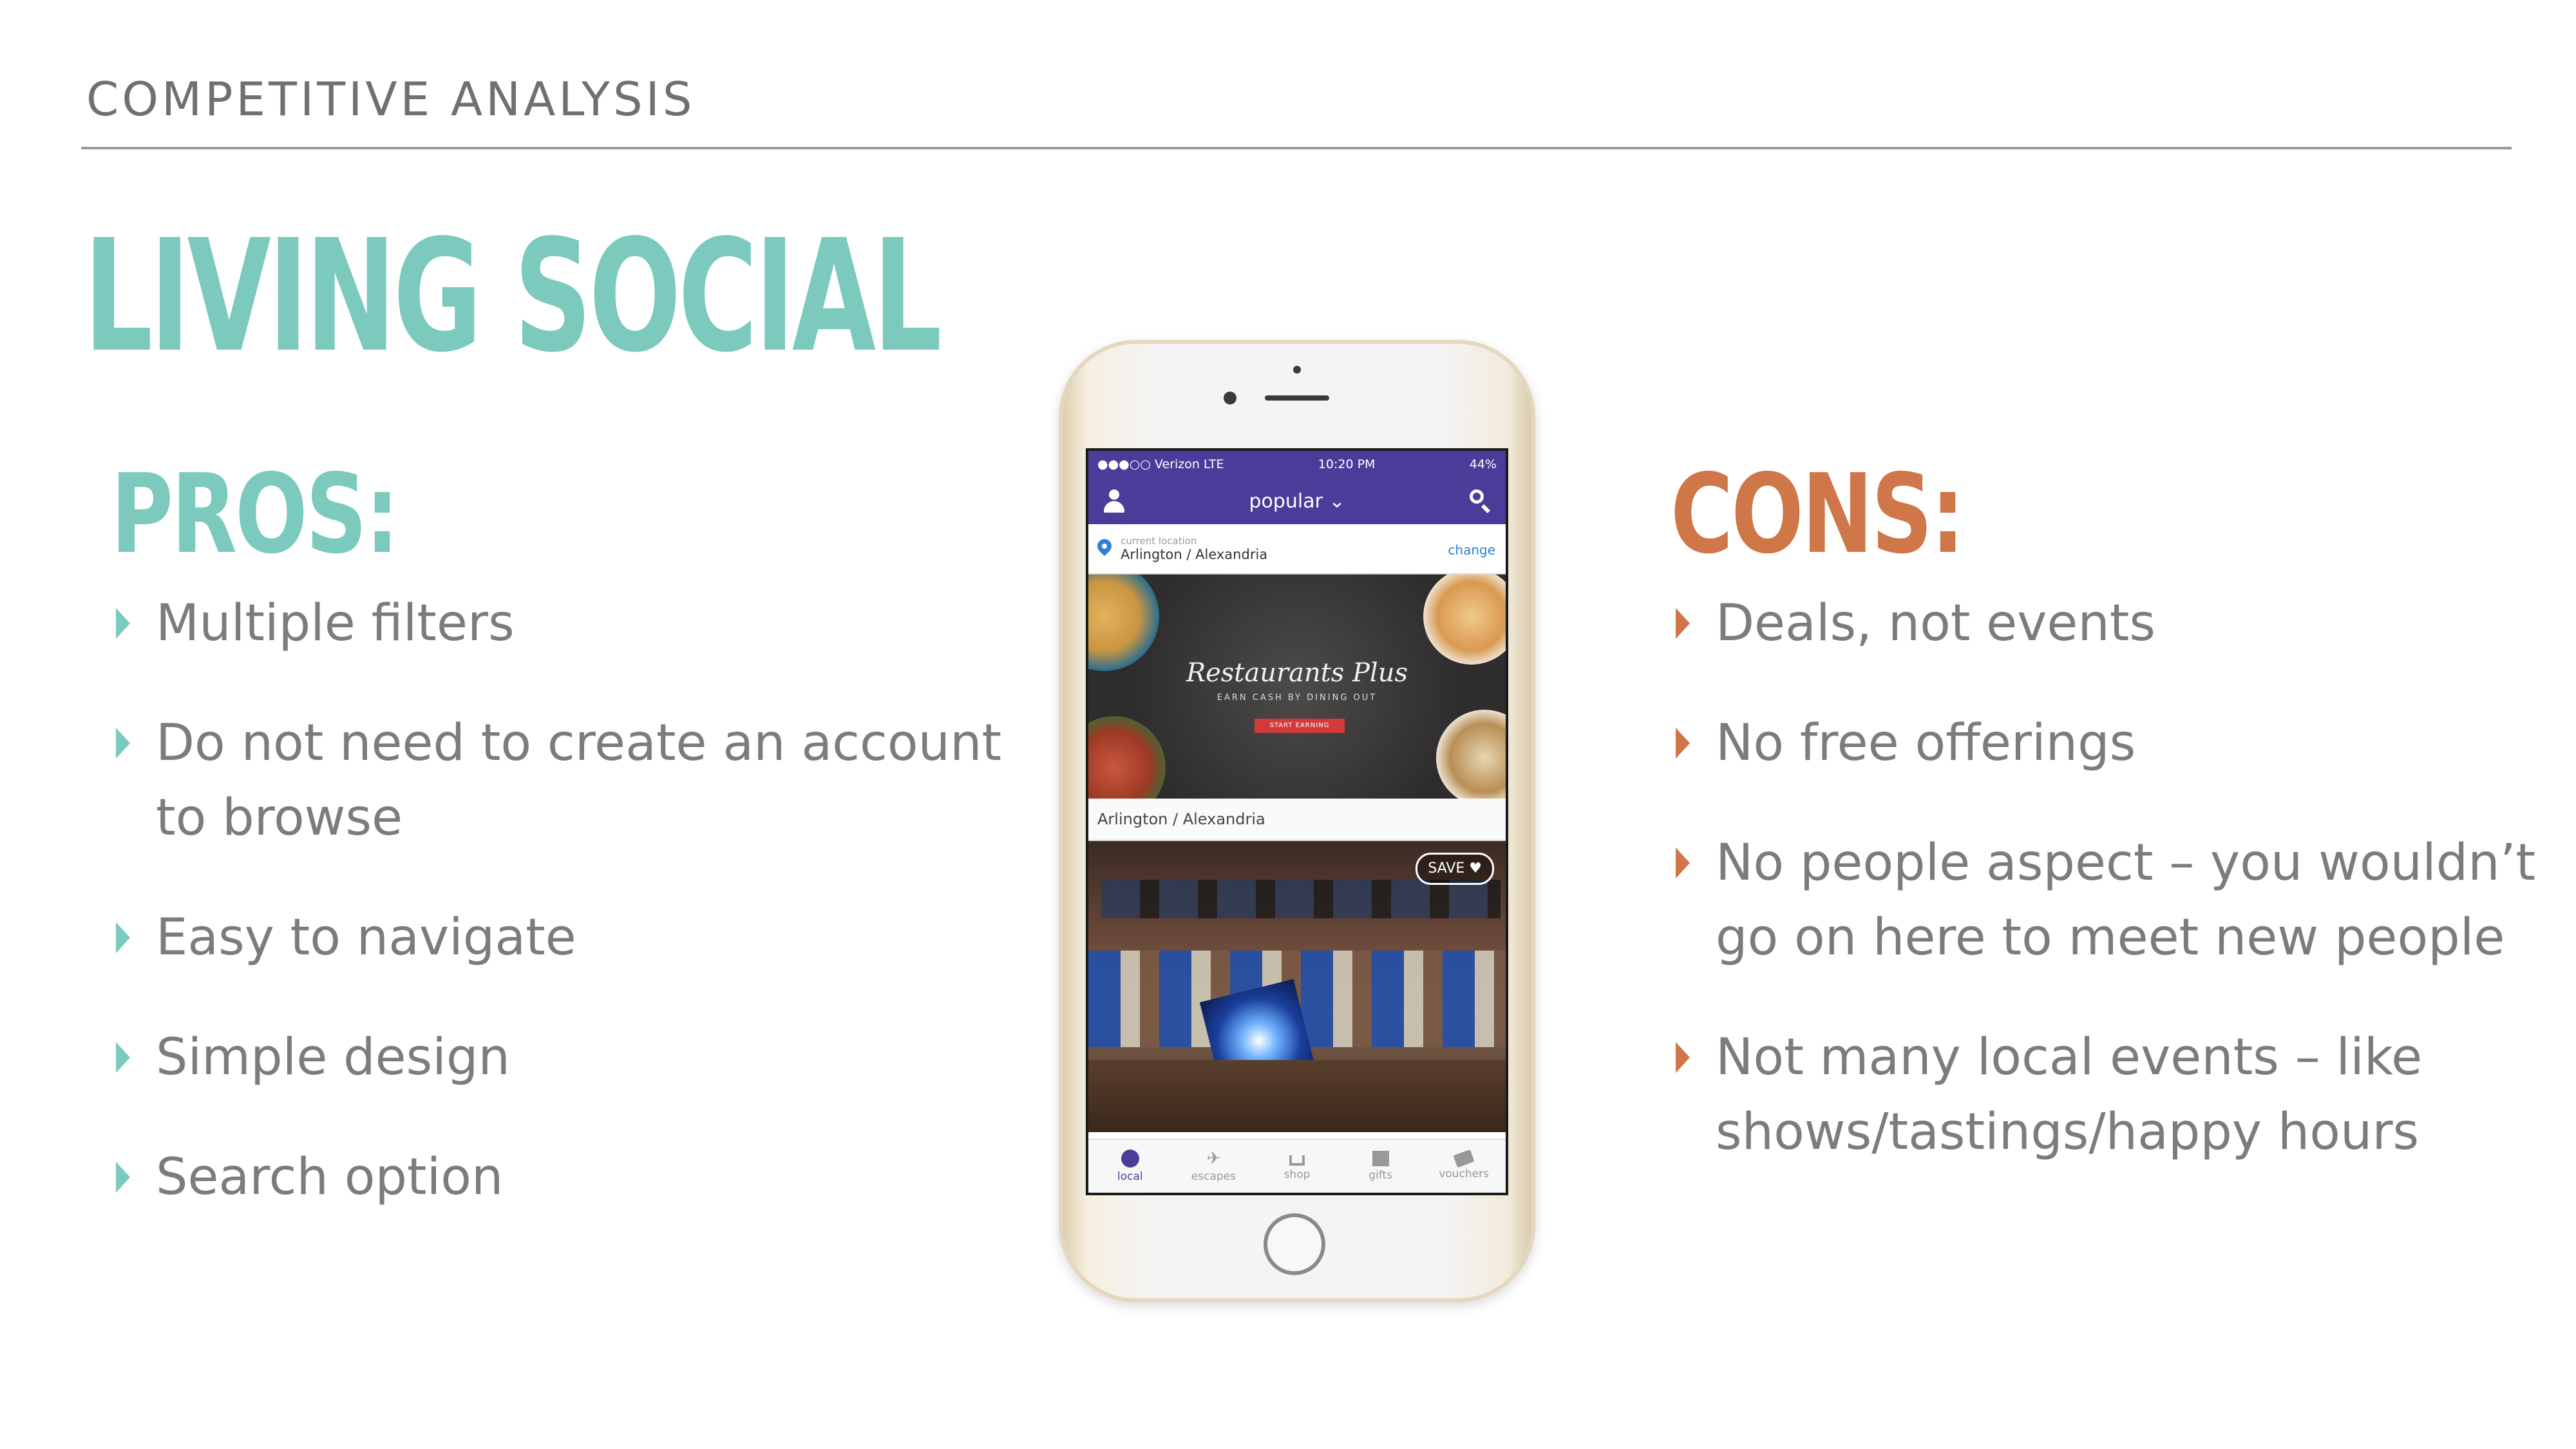  Describe the element at coordinates (1297, 1096) in the screenshot. I see `table-foreground` at that location.